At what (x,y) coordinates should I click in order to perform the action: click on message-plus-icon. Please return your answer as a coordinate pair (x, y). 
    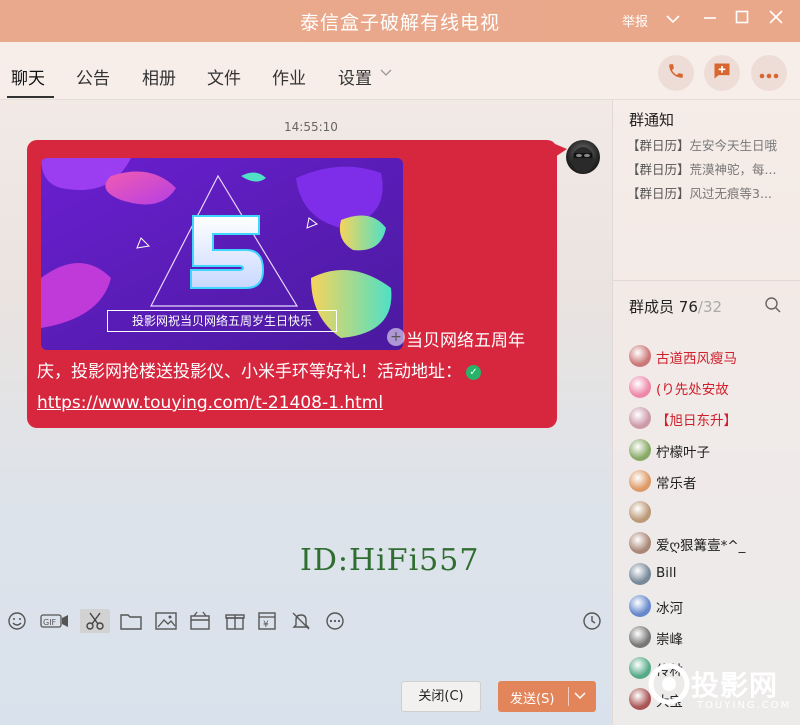
    Looking at the image, I should click on (722, 73).